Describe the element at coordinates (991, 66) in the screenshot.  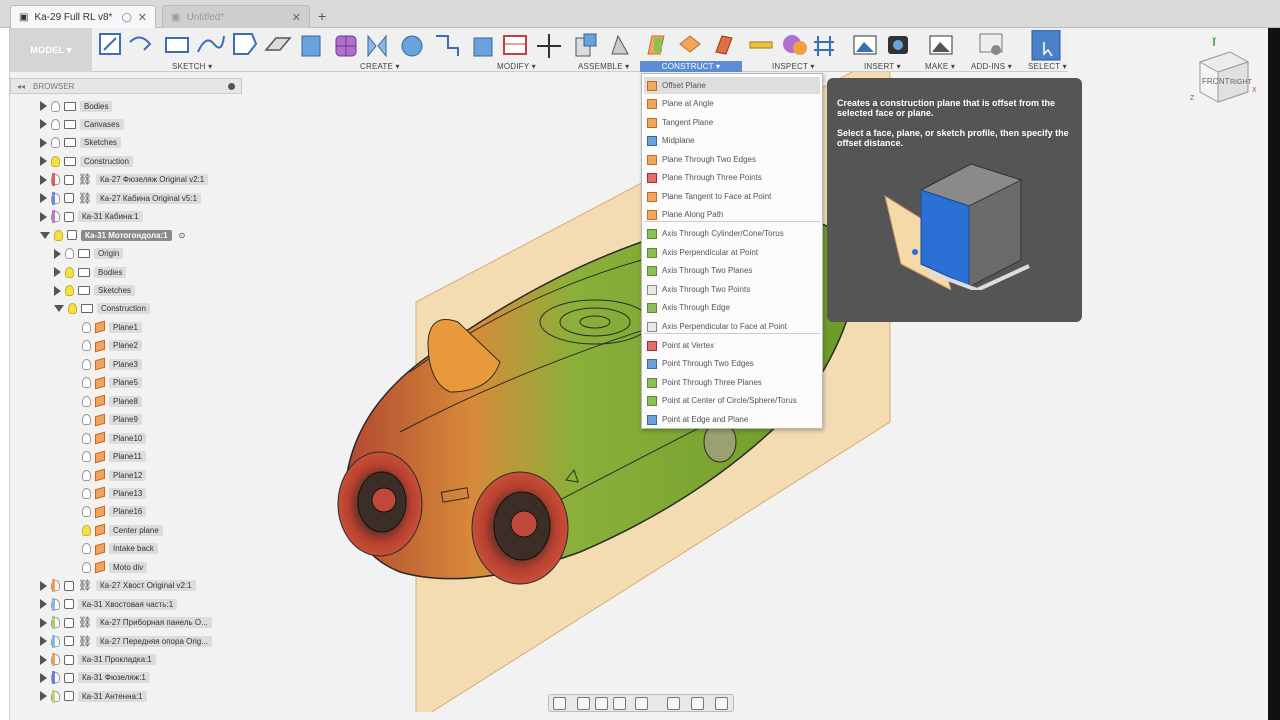
I see `add-ins-menu: ADD-INS ▾` at that location.